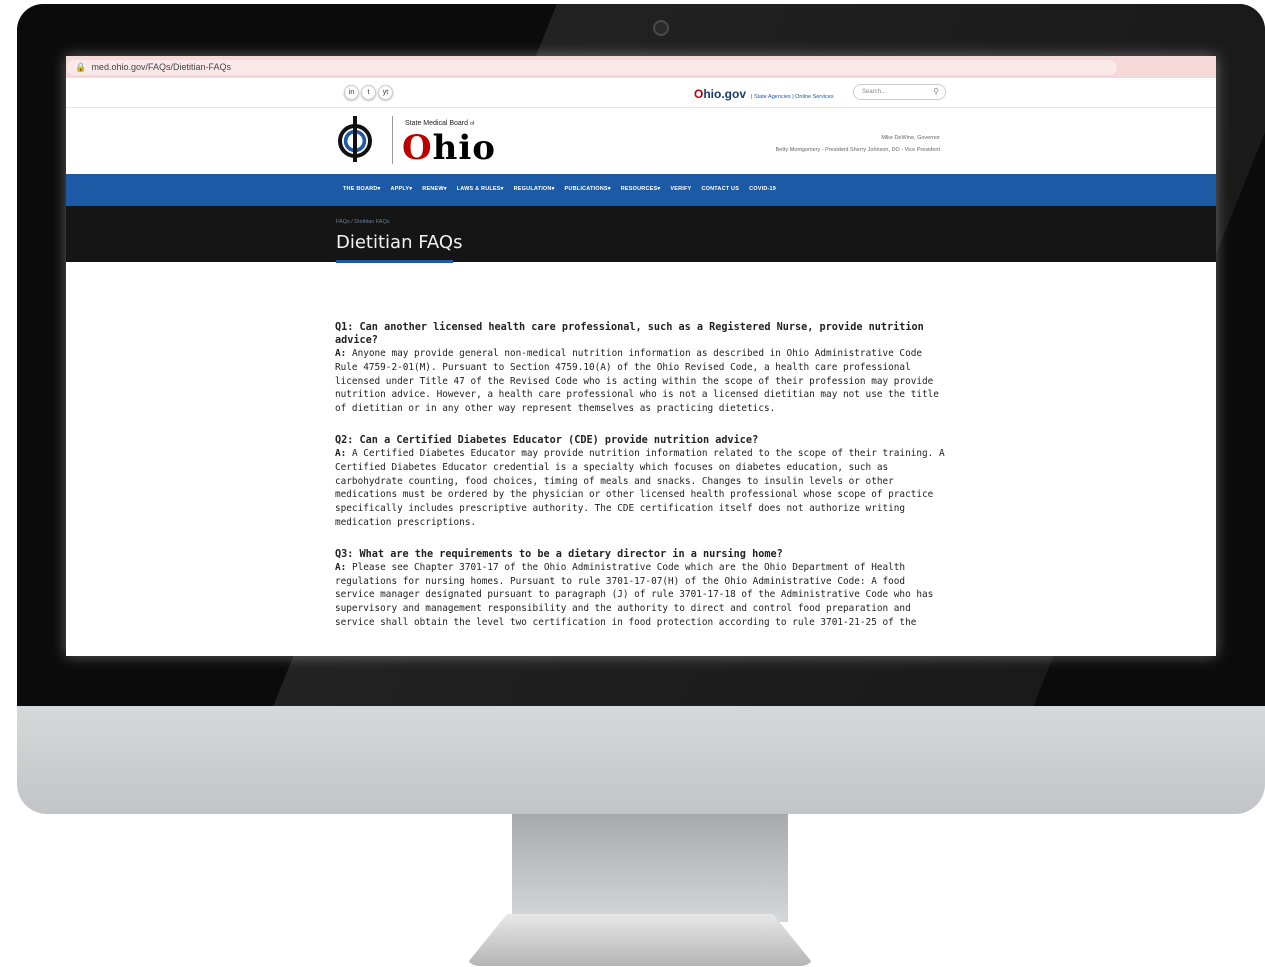 Image resolution: width=1265 pixels, height=967 pixels. I want to click on medical-board-seal-icon, so click(355, 141).